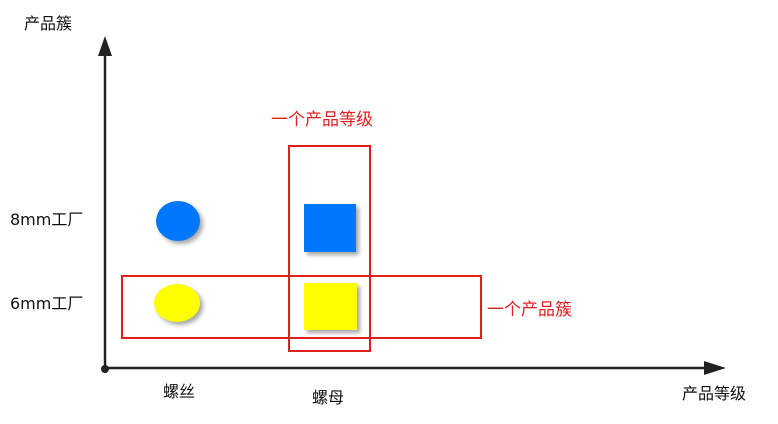 This screenshot has height=424, width=778. Describe the element at coordinates (714, 393) in the screenshot. I see `x-axis-title: 产品等级` at that location.